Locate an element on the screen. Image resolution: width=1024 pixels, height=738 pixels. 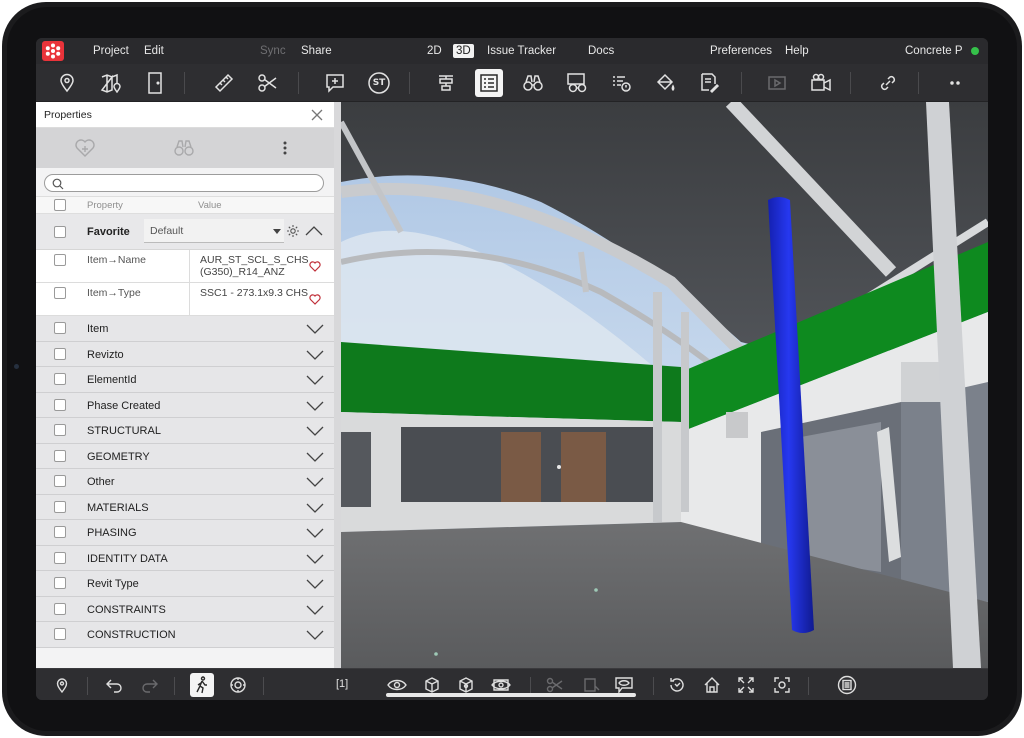
binoculars-icon is located at coordinates (533, 83).